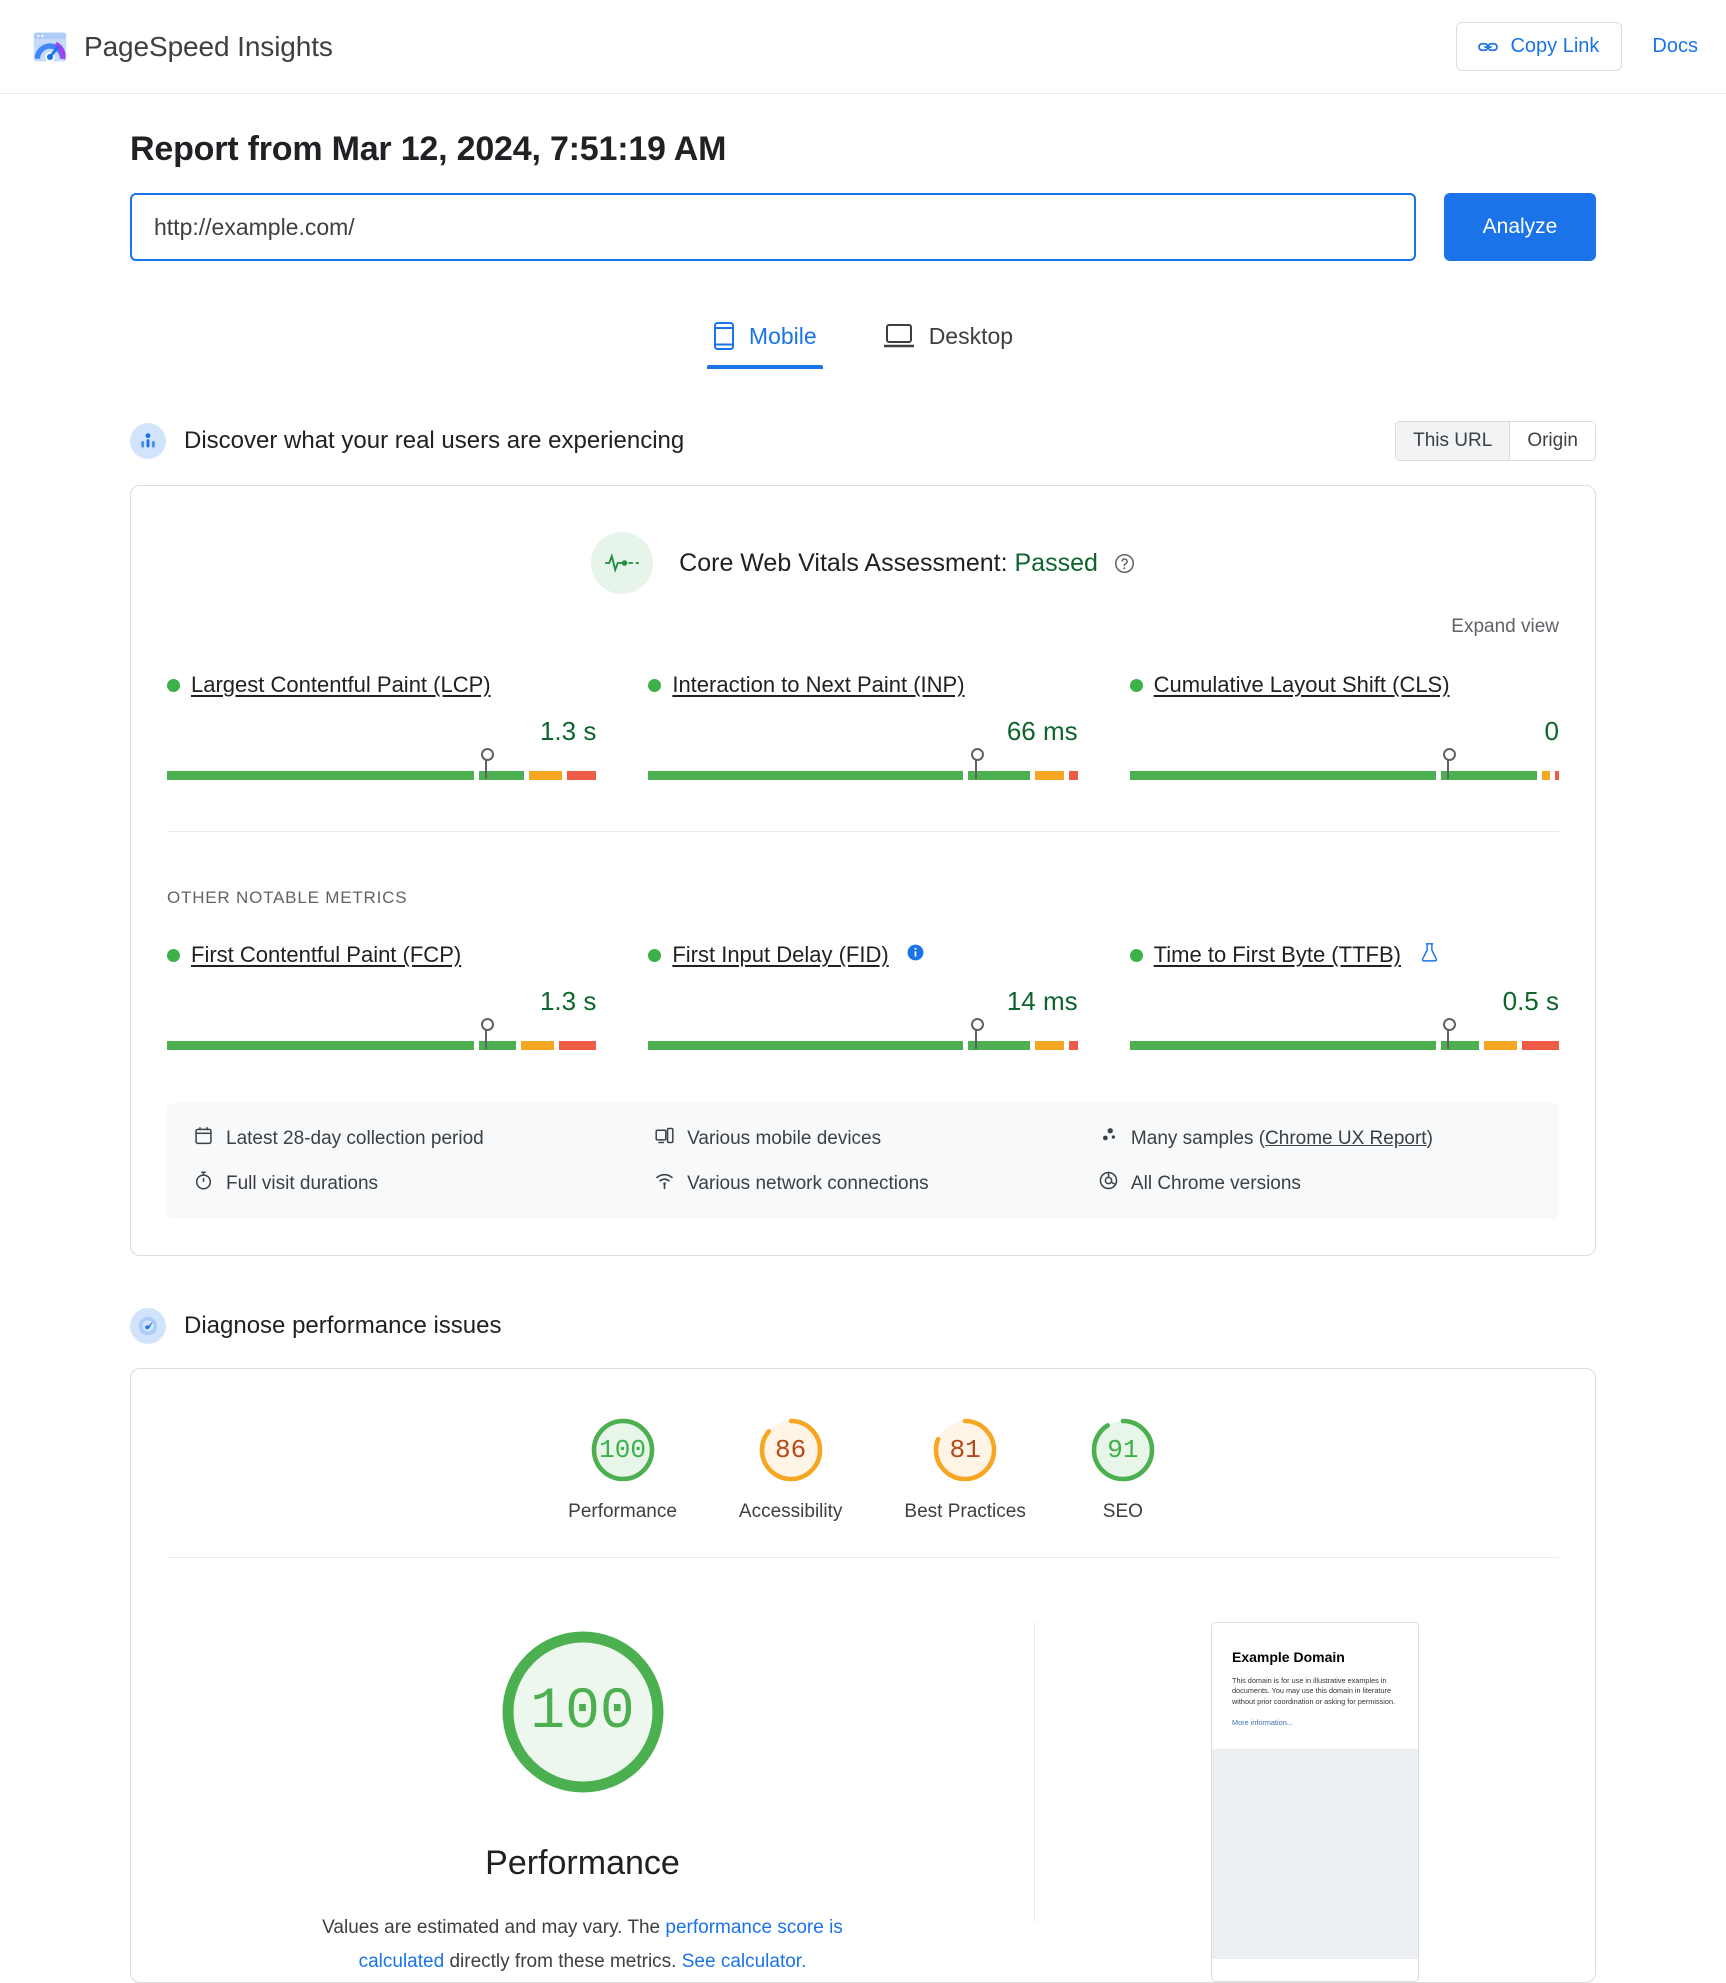  I want to click on app-header: PageSpeed Insights Copy Link Docs, so click(863, 47).